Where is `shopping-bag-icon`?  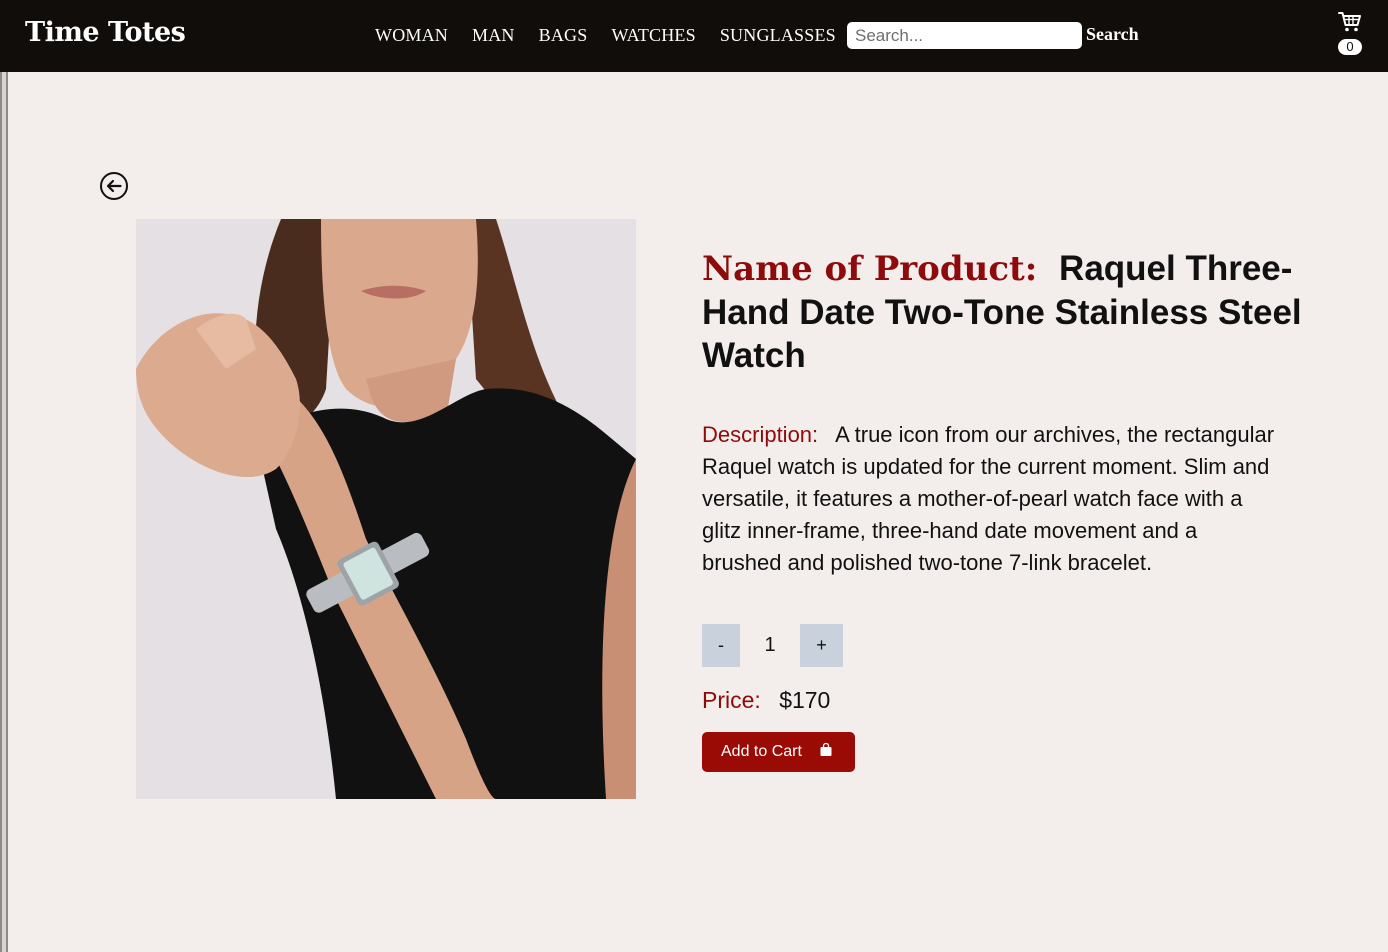
shopping-bag-icon is located at coordinates (826, 751).